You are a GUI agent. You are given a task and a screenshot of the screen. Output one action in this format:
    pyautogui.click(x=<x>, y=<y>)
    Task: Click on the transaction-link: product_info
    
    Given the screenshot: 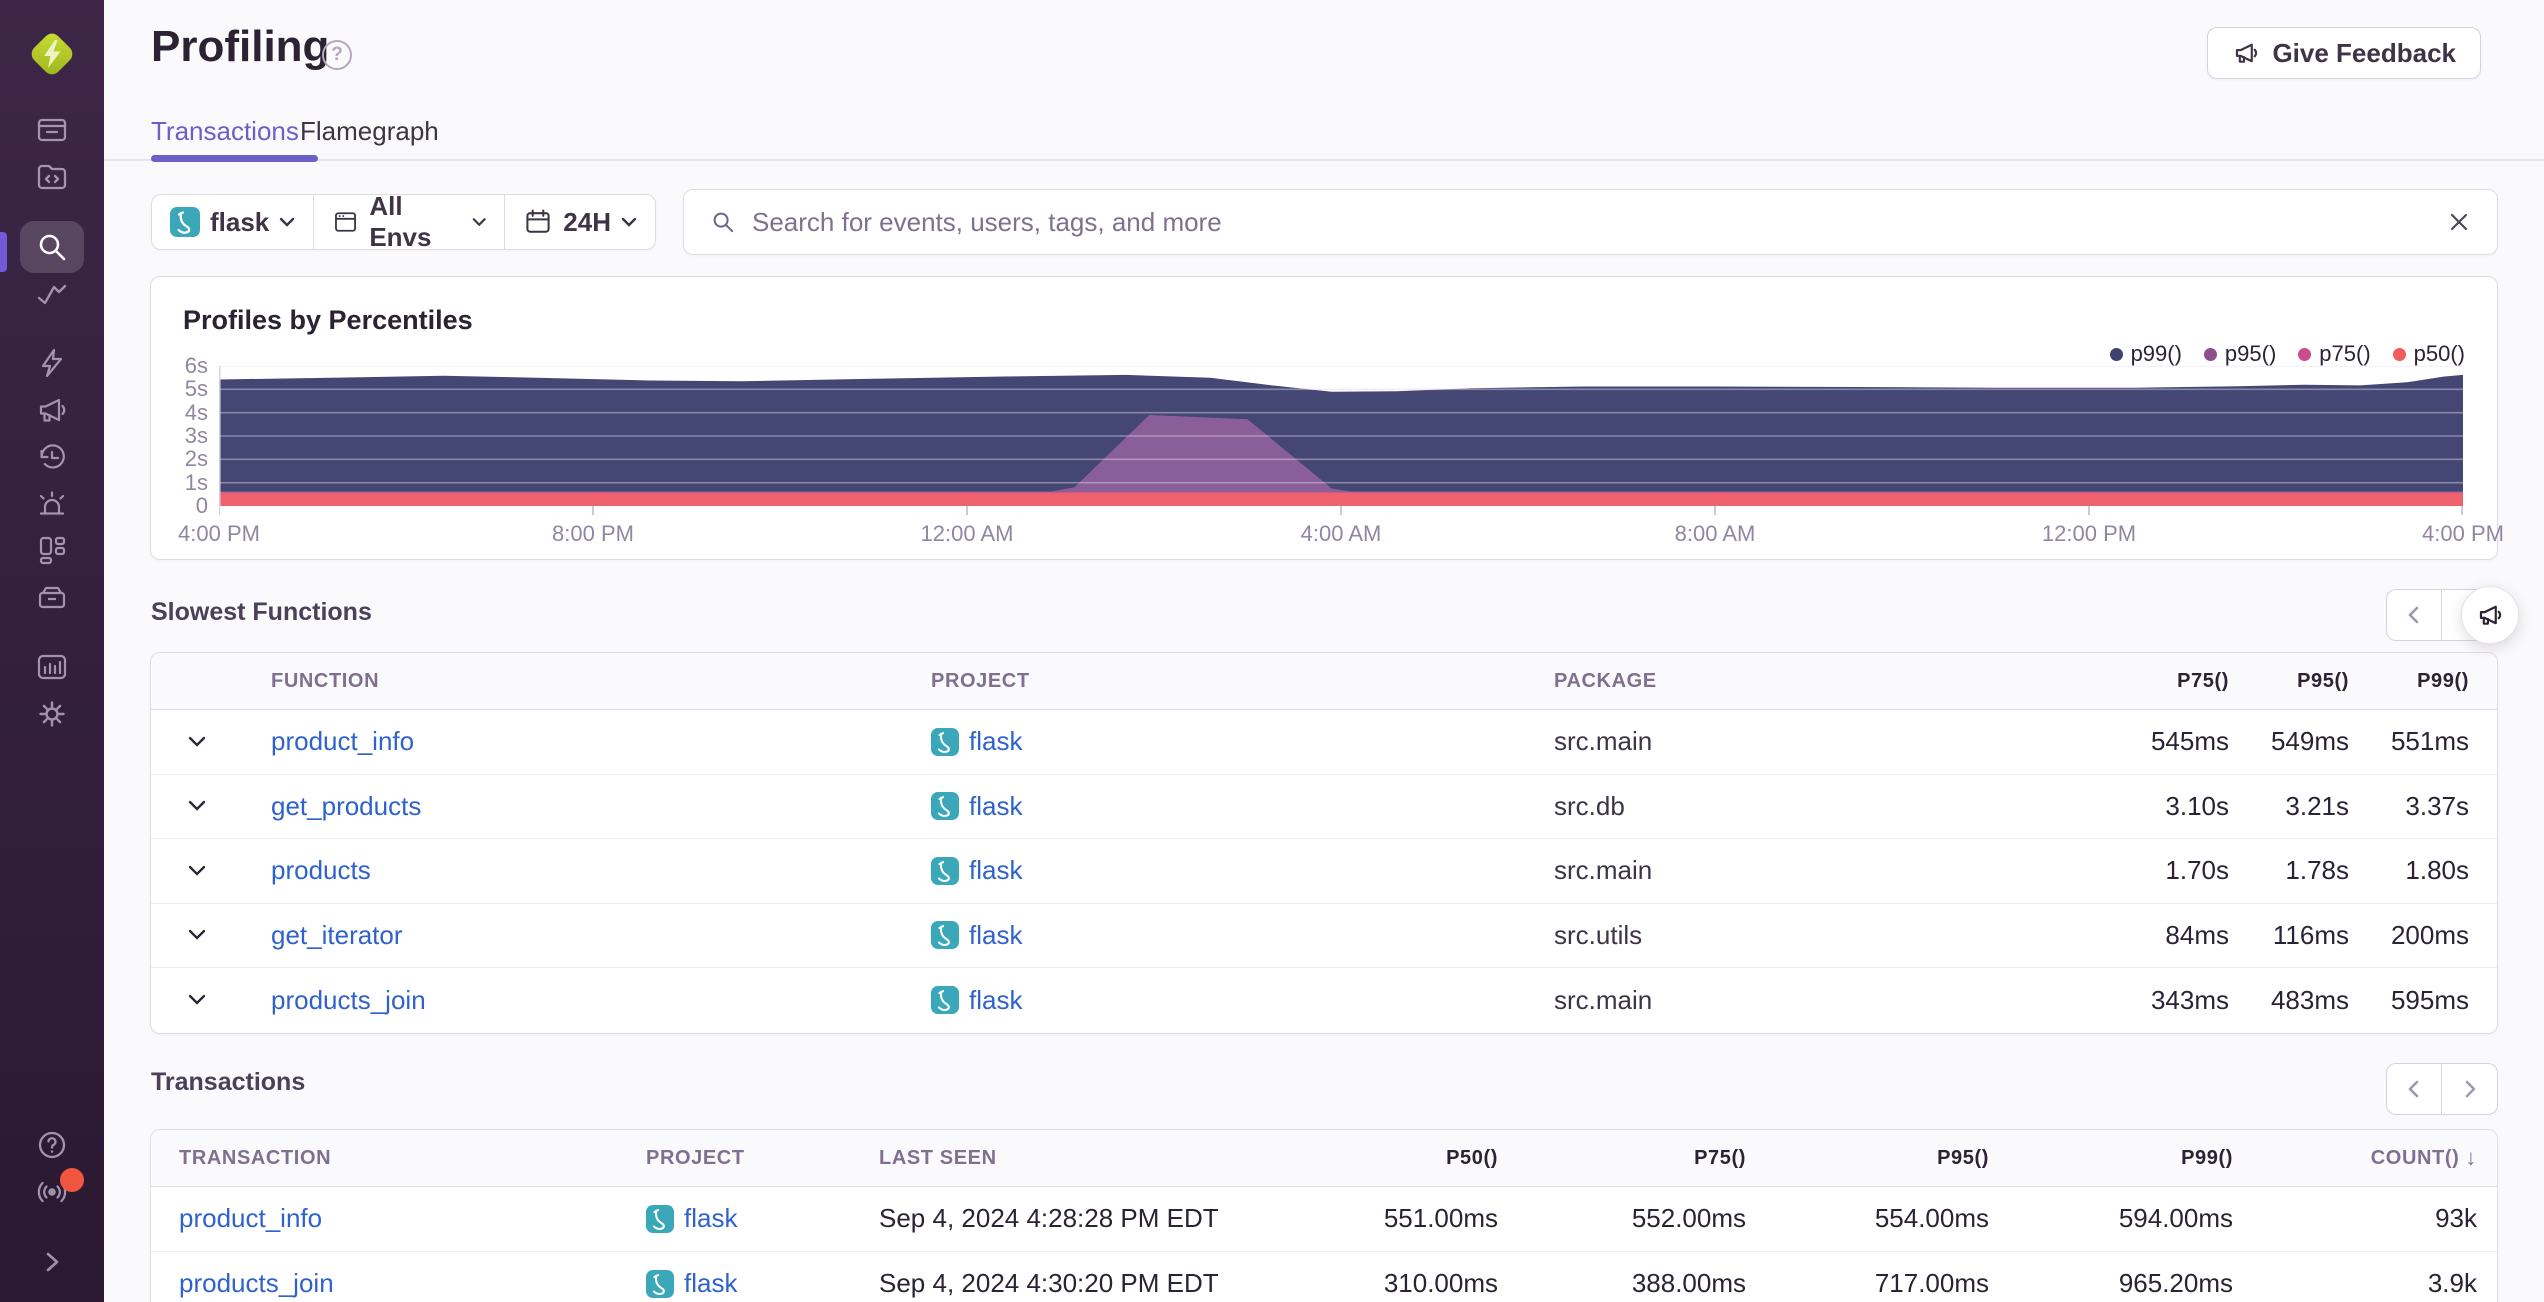 What is the action you would take?
    pyautogui.click(x=250, y=1218)
    